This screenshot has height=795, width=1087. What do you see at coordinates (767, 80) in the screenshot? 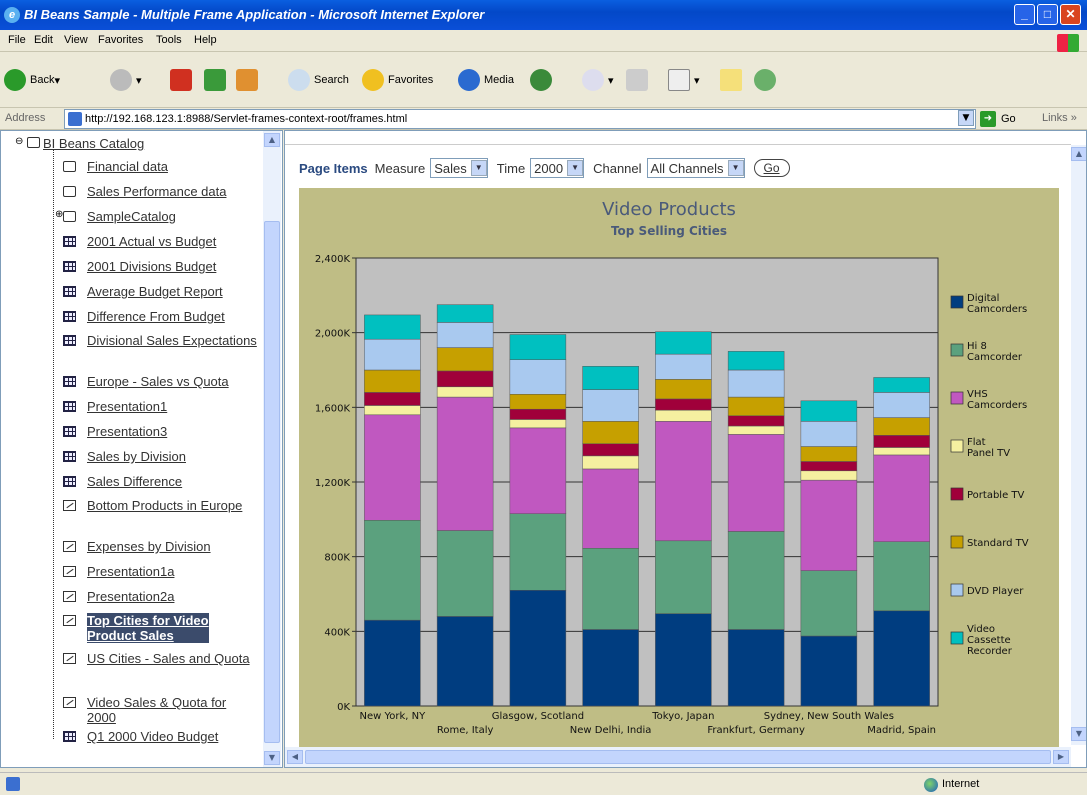
I see `messenger-button` at bounding box center [767, 80].